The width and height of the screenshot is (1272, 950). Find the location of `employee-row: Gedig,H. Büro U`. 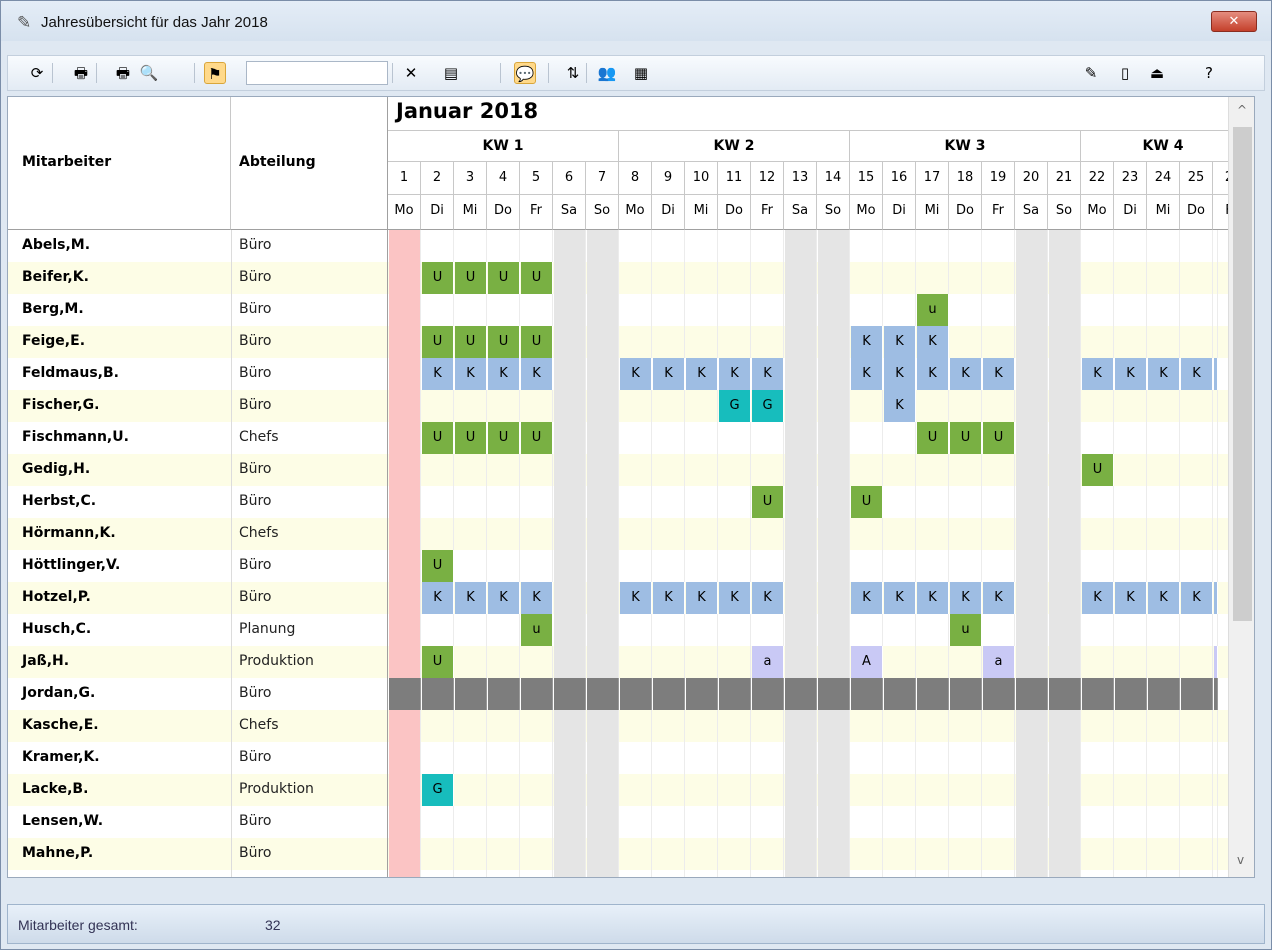

employee-row: Gedig,H. Büro U is located at coordinates (618, 470).